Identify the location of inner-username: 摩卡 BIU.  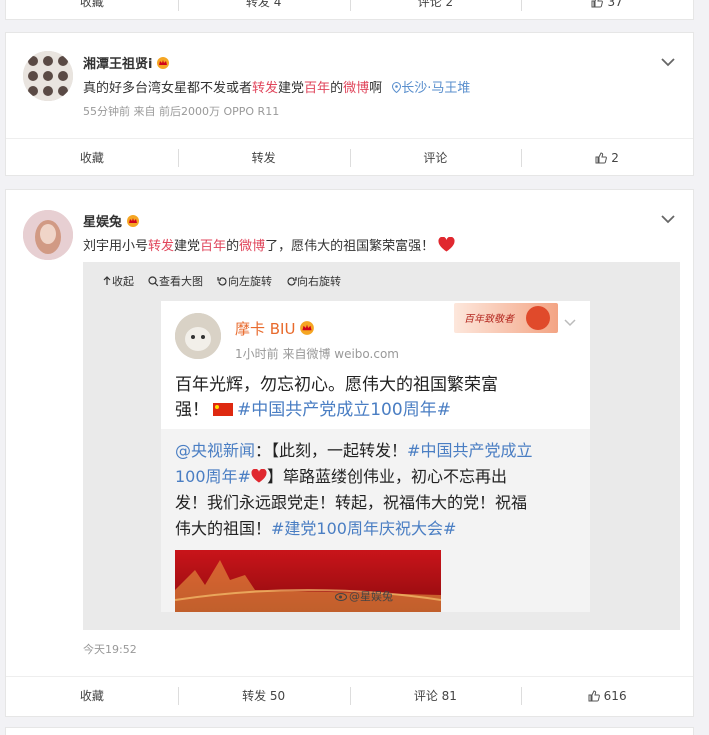
(275, 328).